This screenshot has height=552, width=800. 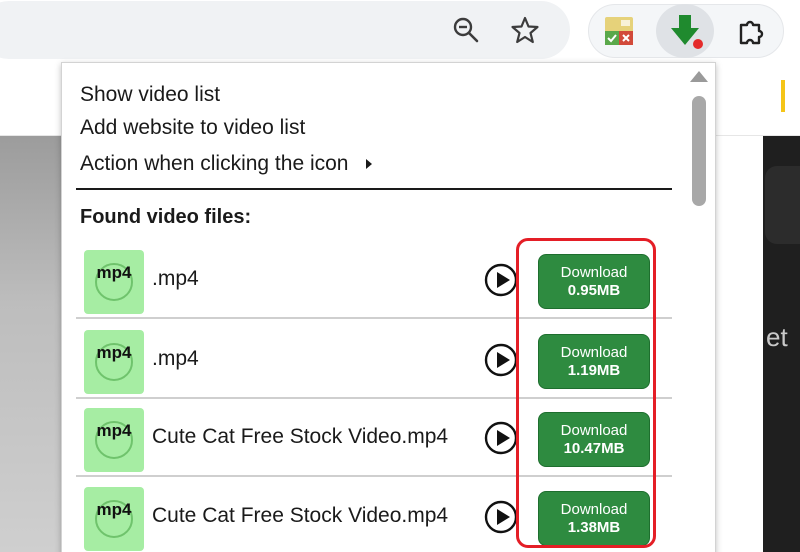 I want to click on download-file-size: 0.95MB, so click(x=594, y=290).